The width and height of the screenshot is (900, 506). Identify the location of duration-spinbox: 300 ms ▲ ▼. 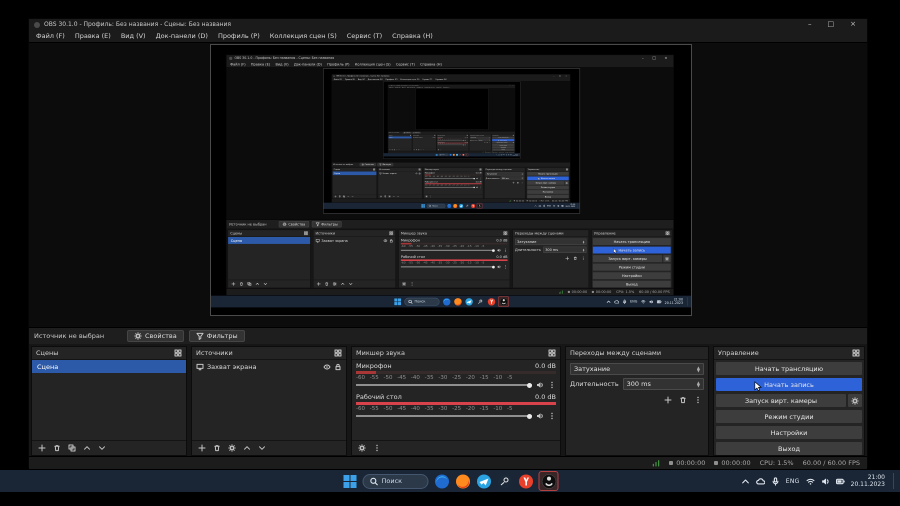
(663, 384).